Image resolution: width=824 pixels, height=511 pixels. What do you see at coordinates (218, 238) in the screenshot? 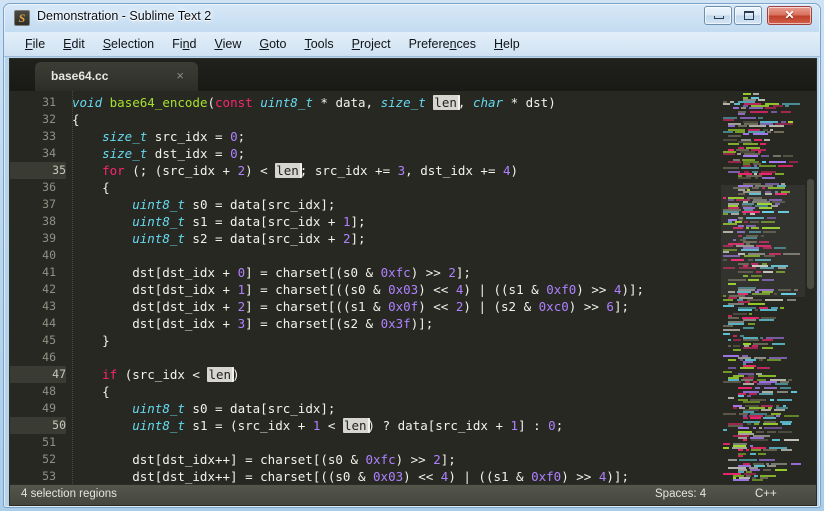
I see `code-line-39: uint8_t s2 = data[src_idx + 2];` at bounding box center [218, 238].